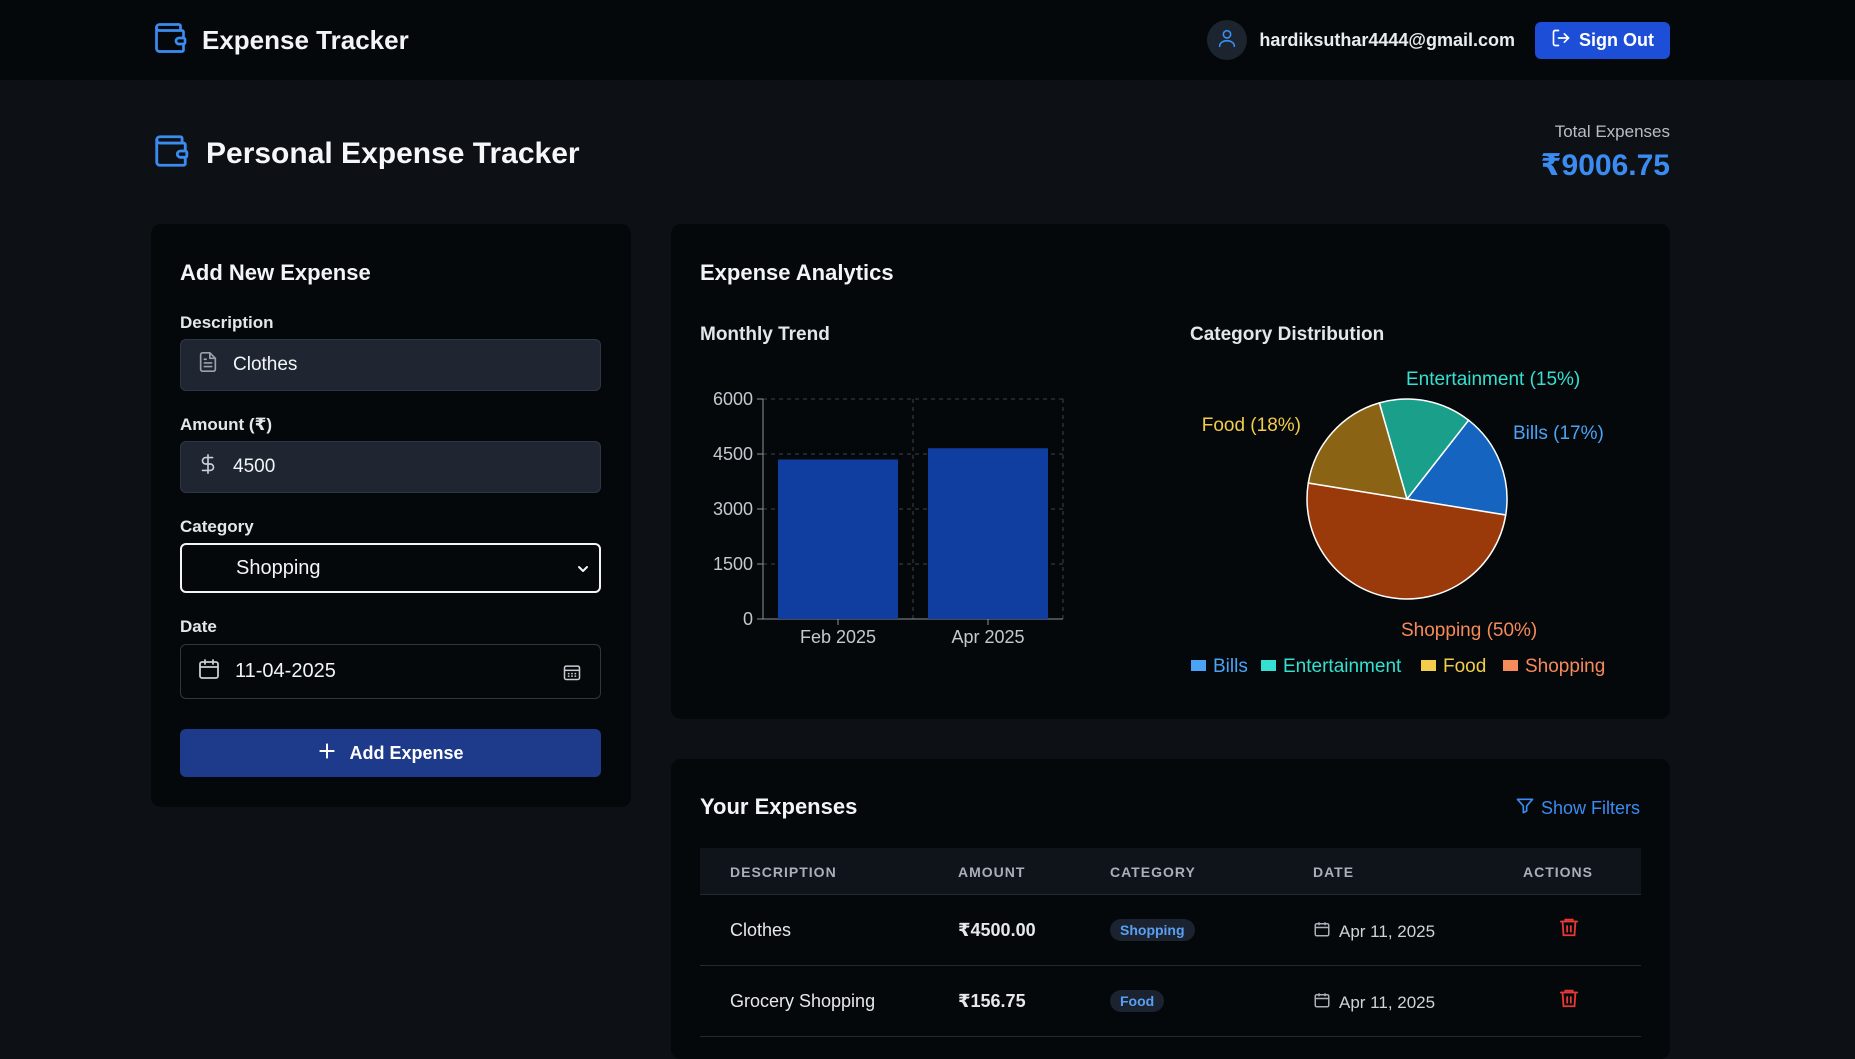  Describe the element at coordinates (987, 637) in the screenshot. I see `x-tick-label: Apr 2025` at that location.